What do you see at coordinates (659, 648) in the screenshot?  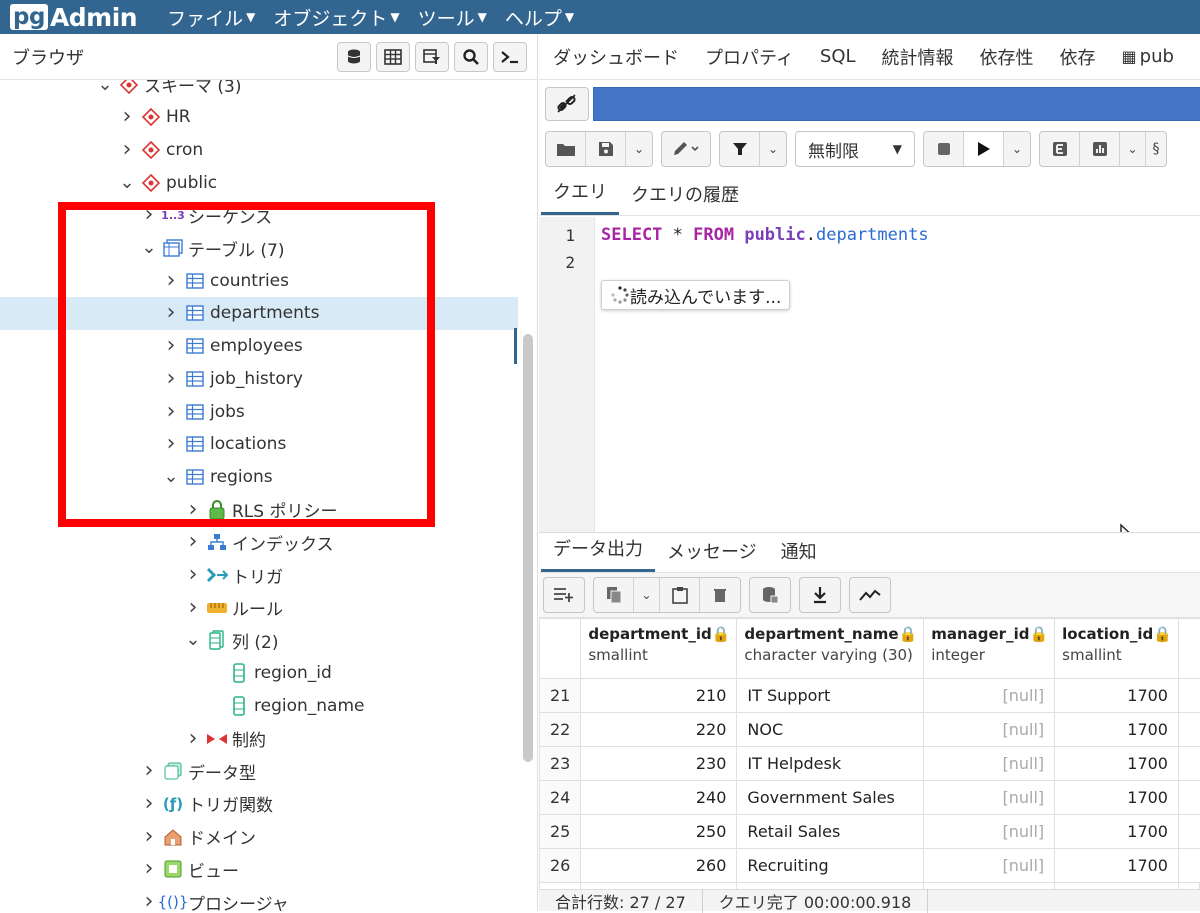 I see `column-header: department_id 🔒 smallint` at bounding box center [659, 648].